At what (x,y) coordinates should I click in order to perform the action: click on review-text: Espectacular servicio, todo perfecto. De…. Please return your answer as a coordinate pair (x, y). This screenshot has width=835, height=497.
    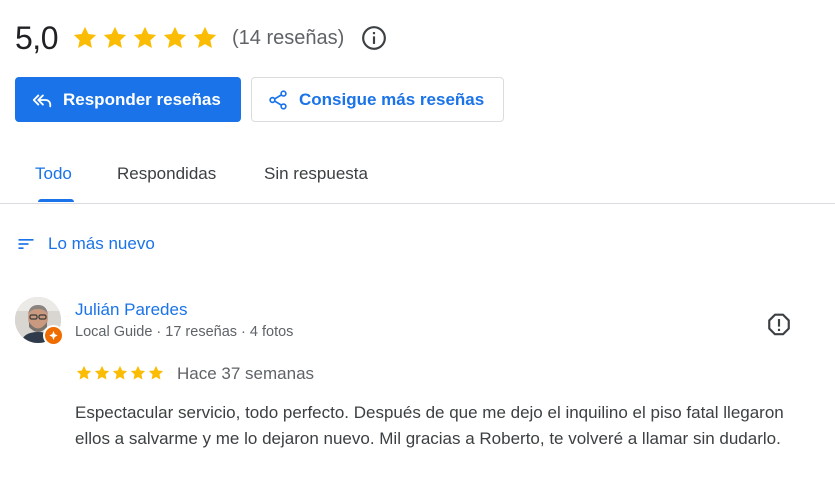
    Looking at the image, I should click on (429, 425).